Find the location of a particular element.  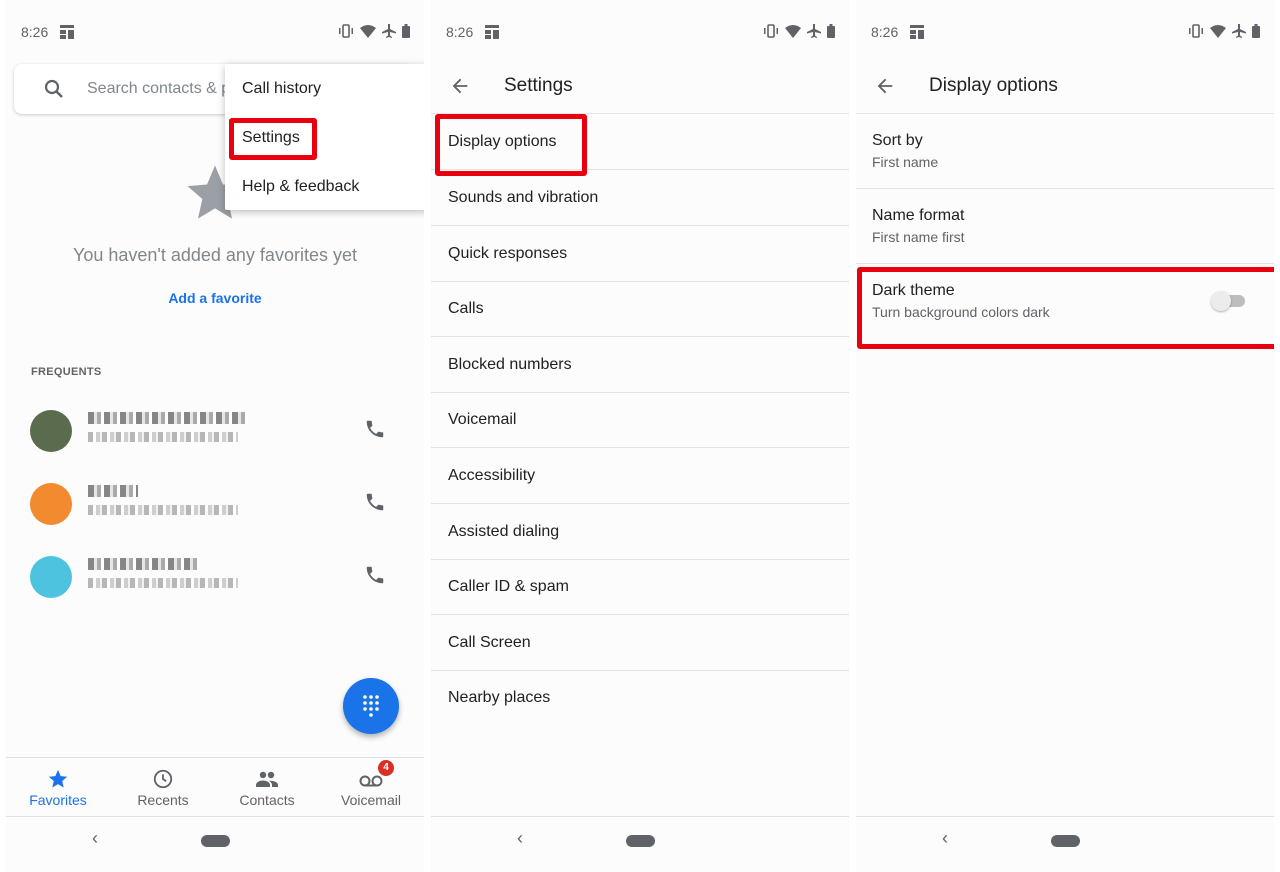

tab-recents: Recents is located at coordinates (163, 787).